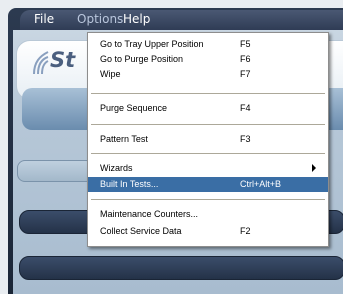  I want to click on menu-file: File, so click(44, 19).